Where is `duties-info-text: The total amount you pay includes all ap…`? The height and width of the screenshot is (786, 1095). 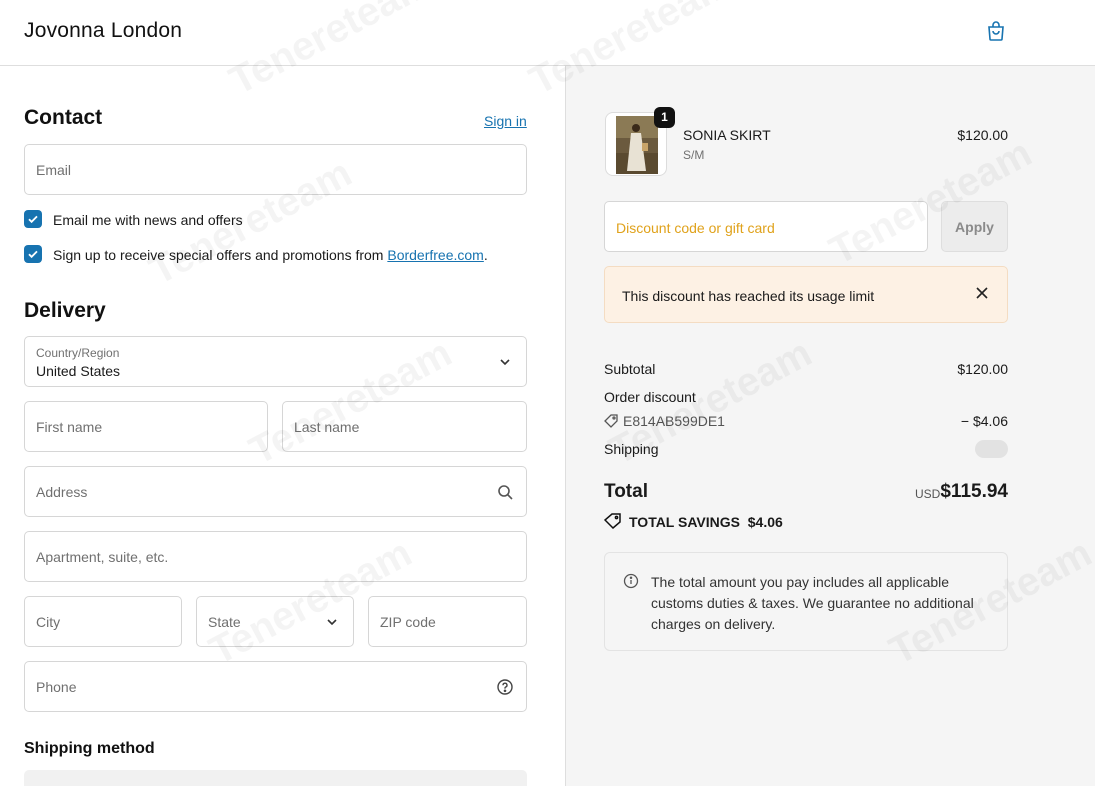 duties-info-text: The total amount you pay includes all ap… is located at coordinates (812, 603).